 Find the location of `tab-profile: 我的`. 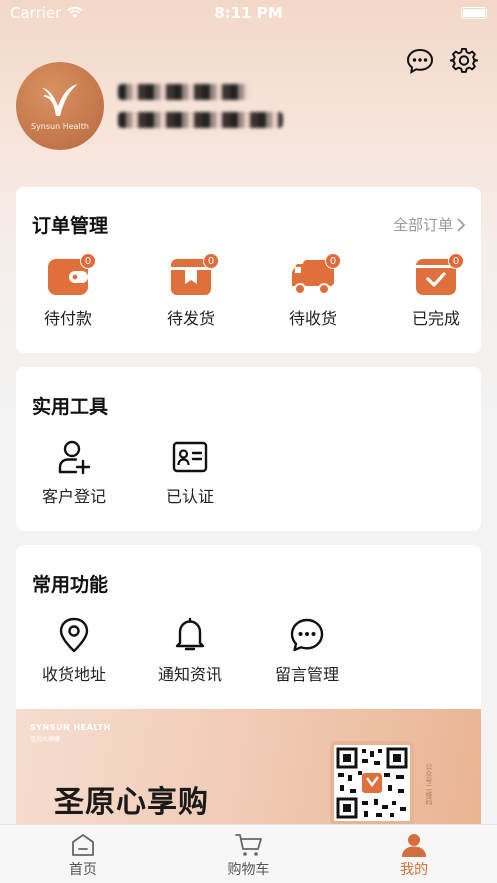

tab-profile: 我的 is located at coordinates (414, 854).